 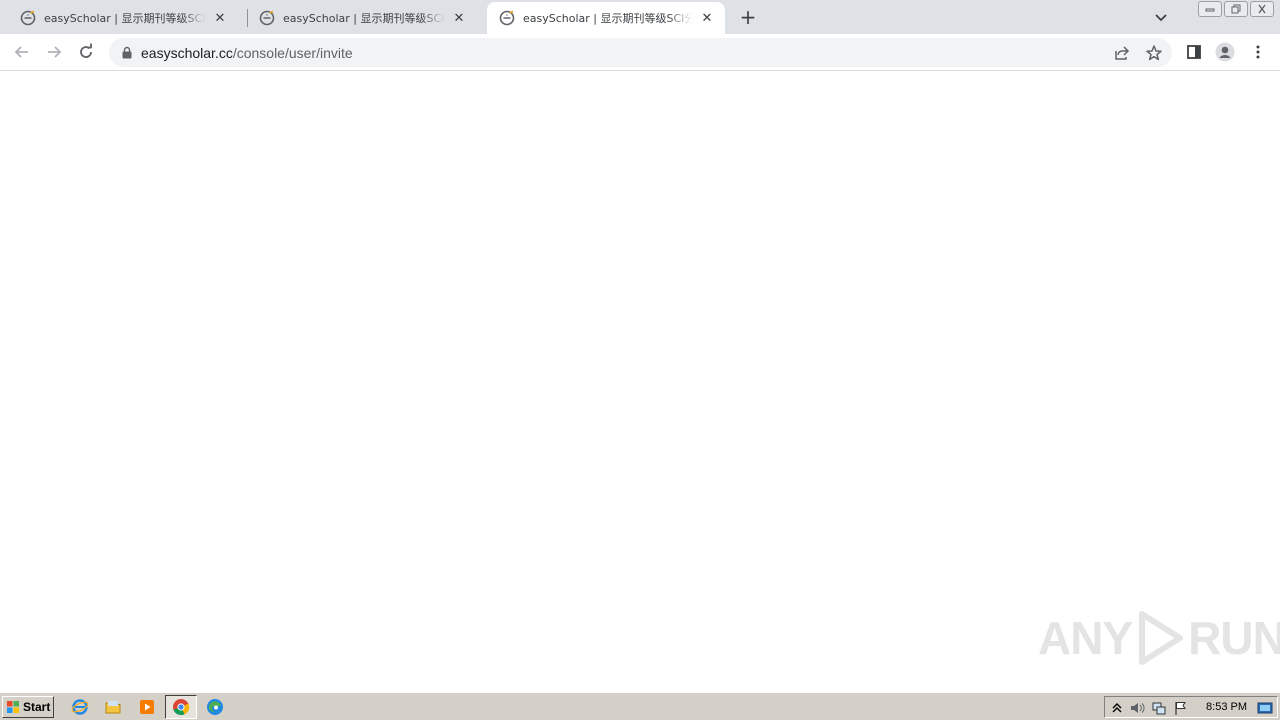 I want to click on lock-icon, so click(x=127, y=52).